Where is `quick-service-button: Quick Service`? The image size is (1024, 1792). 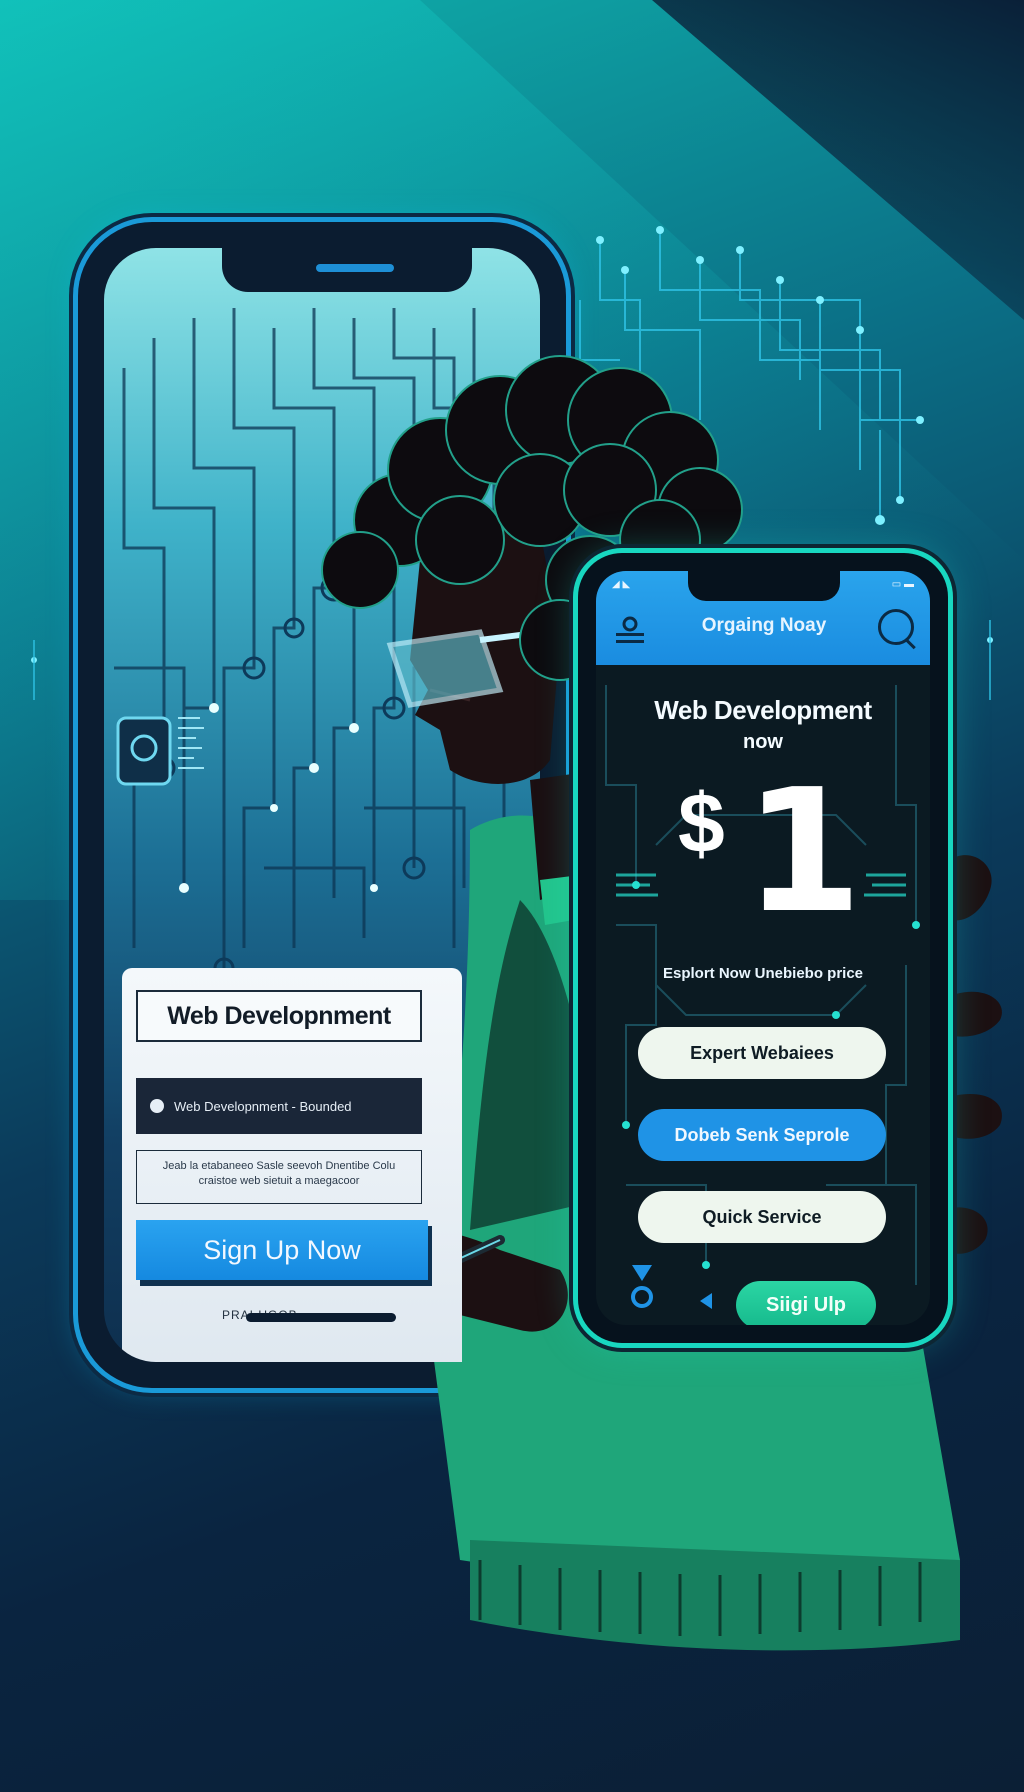 quick-service-button: Quick Service is located at coordinates (762, 1217).